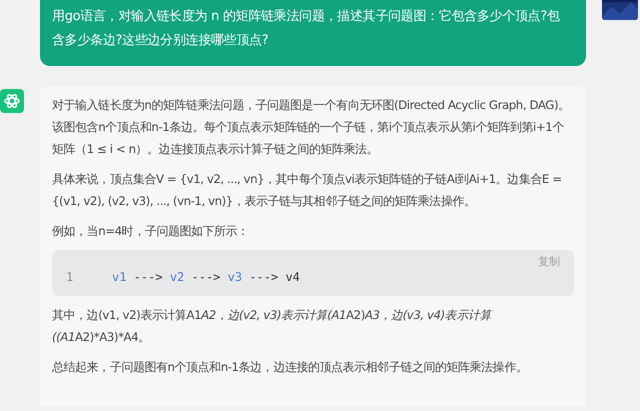 The height and width of the screenshot is (411, 640). I want to click on answer-paragraph: 对于输入链长度为n的矩阵链乘法问题，子问题图是一个有向无环图(Directed Acyclic Graph, DAG)。该图包含n个顶点和n-1条边。每个顶点表示矩阵链的一个子链，第i个顶点表示从第i个矩阵到第i+1个矩阵（1 ≤ i < n）。边连接顶点表示计算子链之间的矩阵乘法。, so click(311, 127).